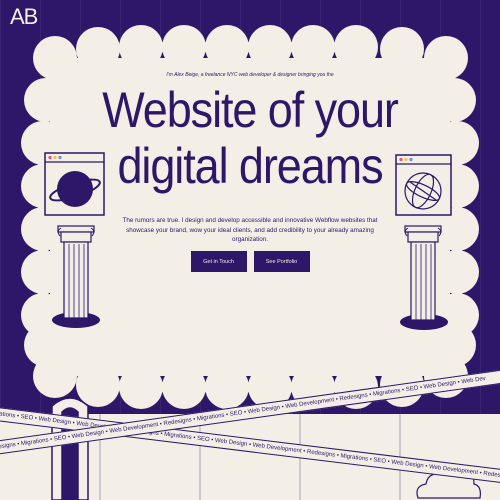  What do you see at coordinates (250, 261) in the screenshot?
I see `cta-row: Get in Touch See Portfolio` at bounding box center [250, 261].